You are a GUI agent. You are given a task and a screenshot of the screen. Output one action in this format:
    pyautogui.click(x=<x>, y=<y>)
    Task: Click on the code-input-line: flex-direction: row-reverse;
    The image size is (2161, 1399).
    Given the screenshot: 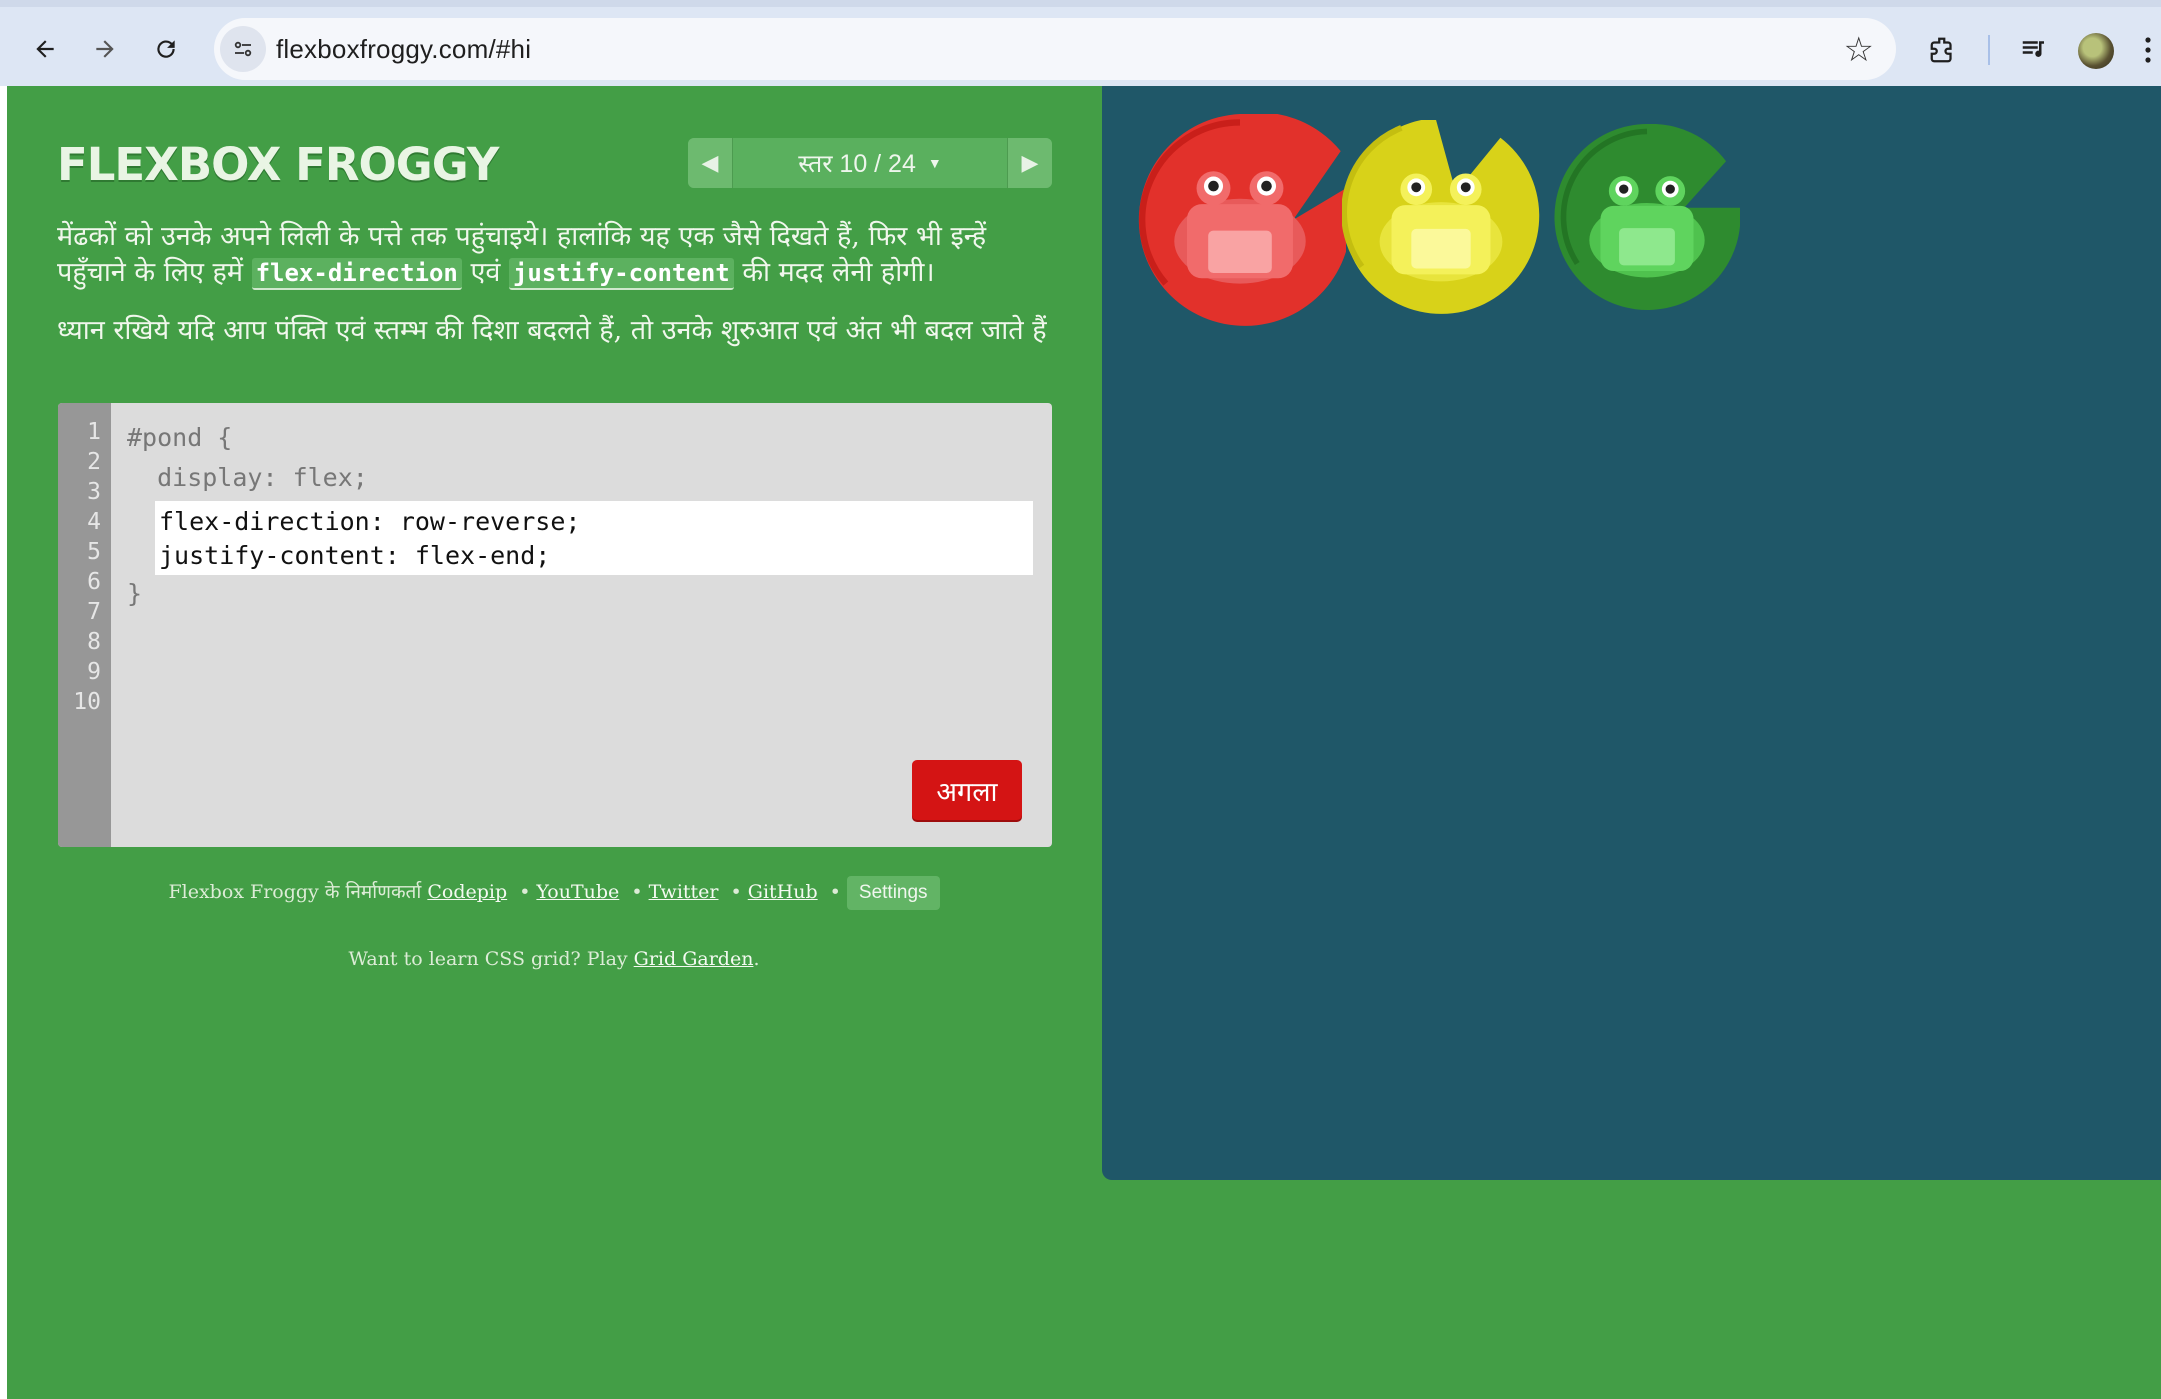 What is the action you would take?
    pyautogui.click(x=369, y=521)
    